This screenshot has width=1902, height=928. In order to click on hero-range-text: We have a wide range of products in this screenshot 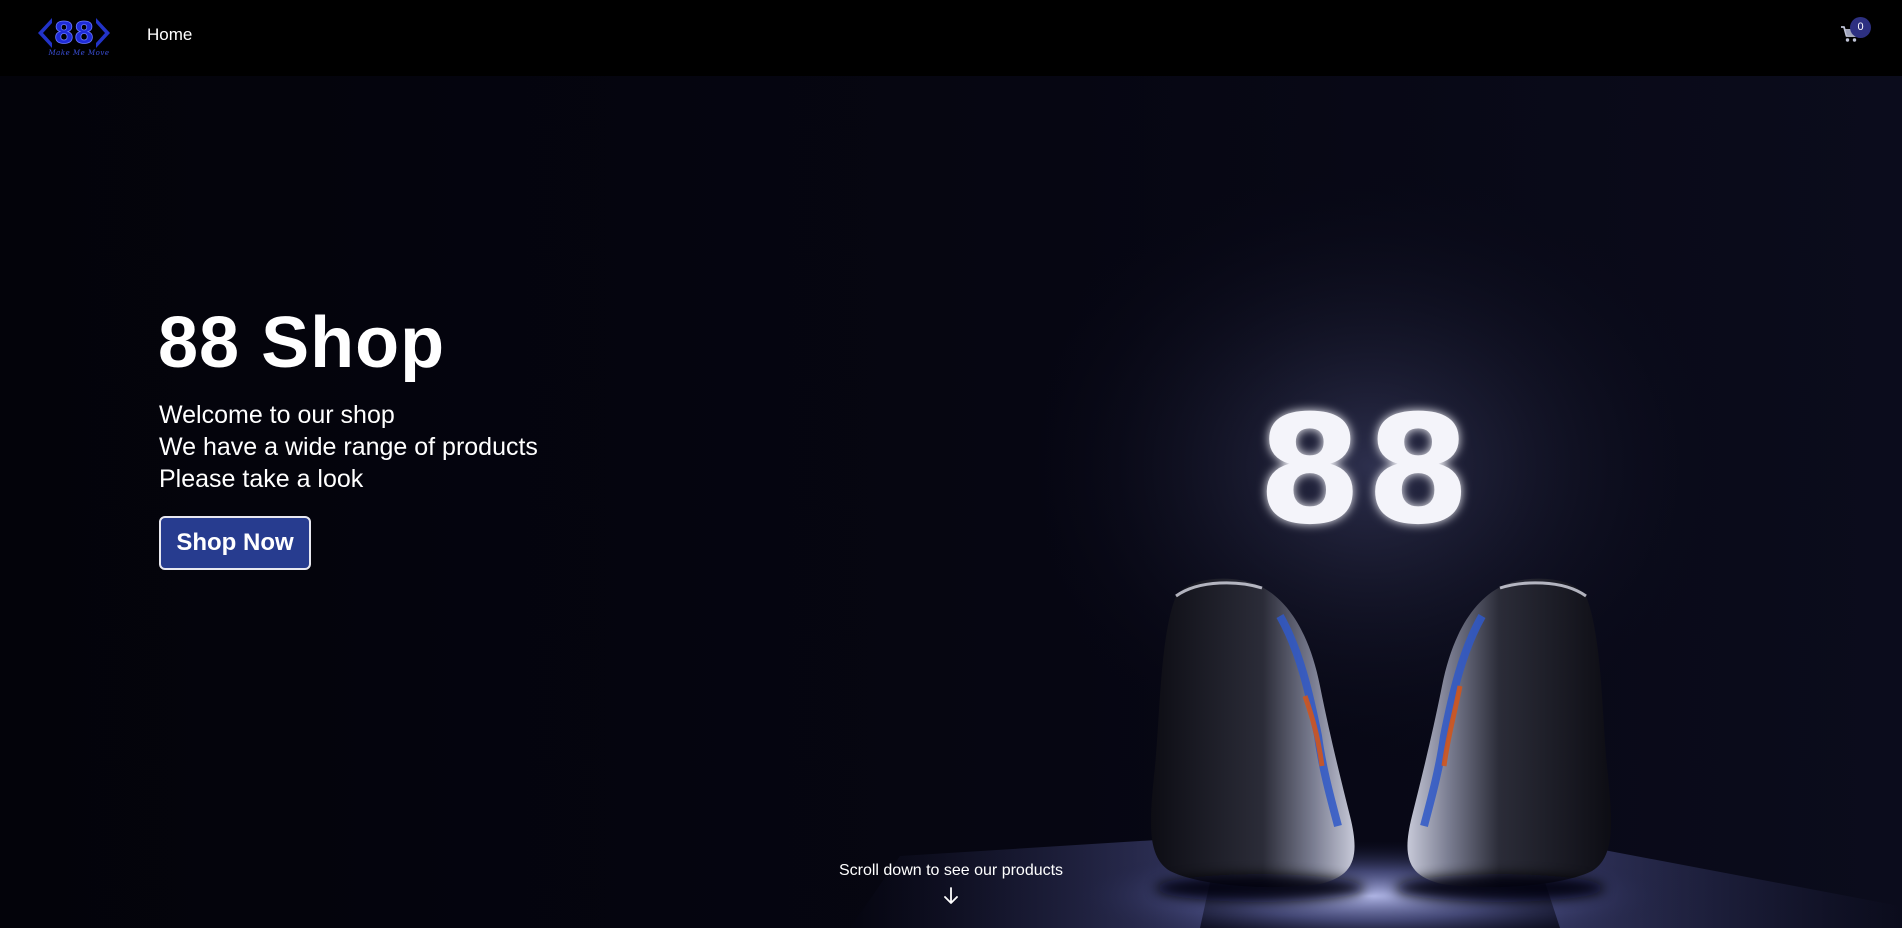, I will do `click(348, 447)`.